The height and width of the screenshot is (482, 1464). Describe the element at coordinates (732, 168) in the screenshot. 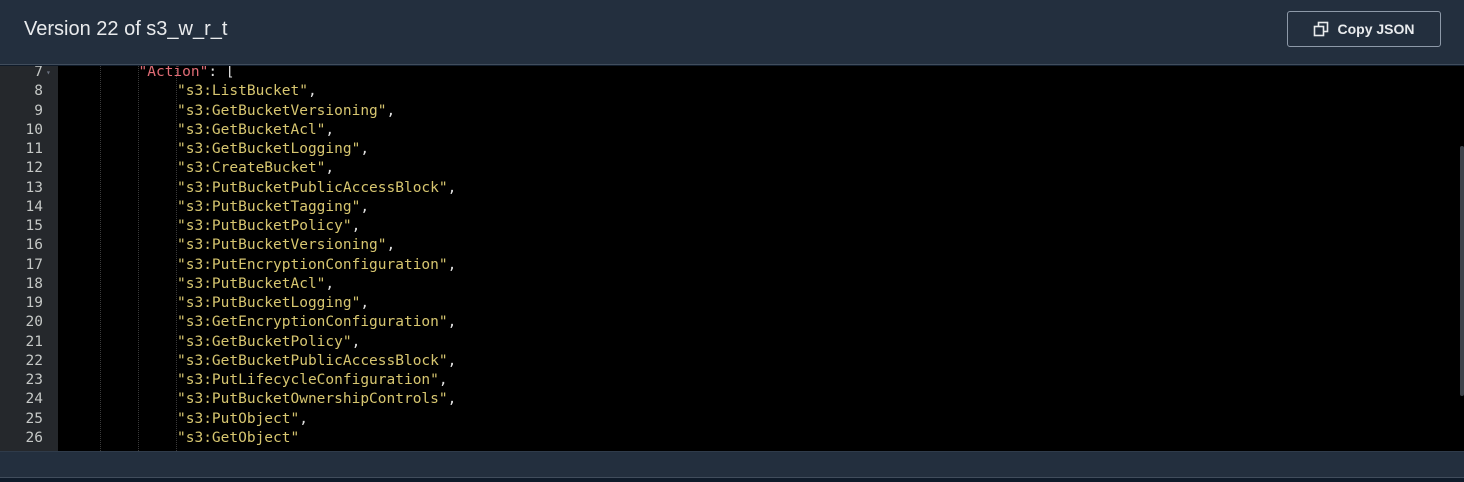

I see `code-line: 12 "s3:CreateBucket",` at that location.